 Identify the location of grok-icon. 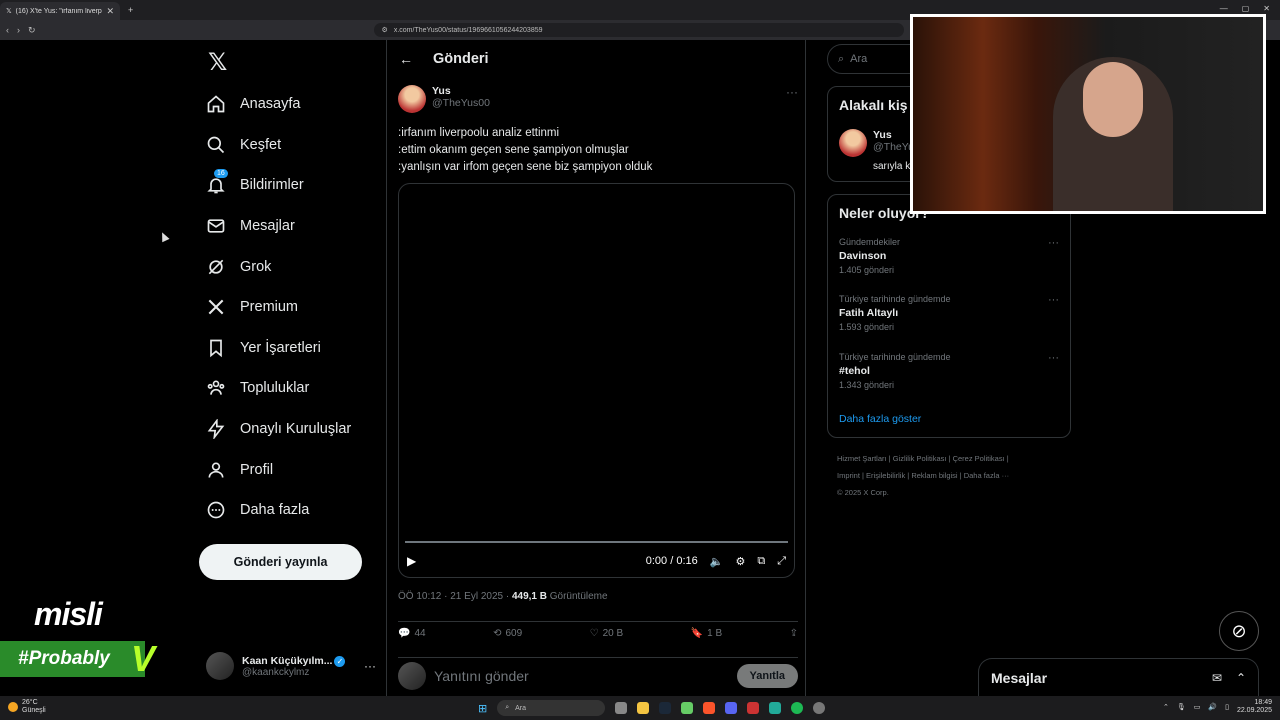
(216, 266).